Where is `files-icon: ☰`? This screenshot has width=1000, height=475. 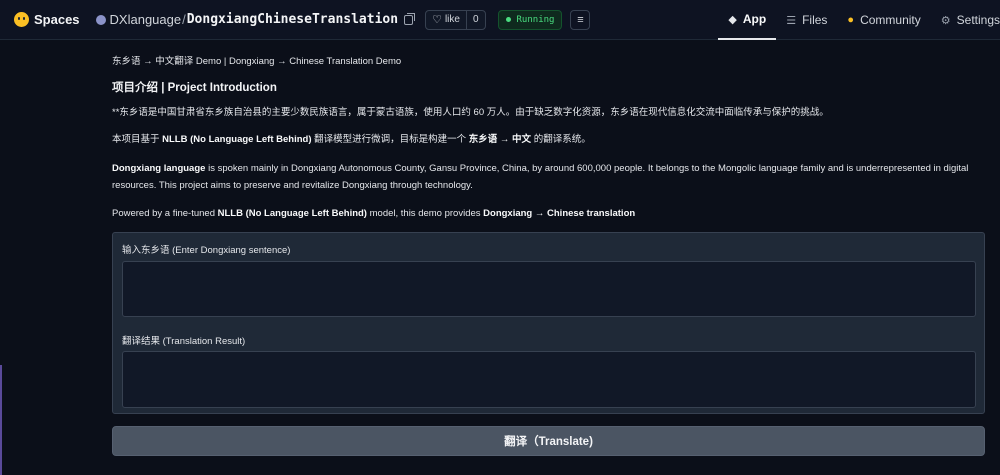 files-icon: ☰ is located at coordinates (791, 20).